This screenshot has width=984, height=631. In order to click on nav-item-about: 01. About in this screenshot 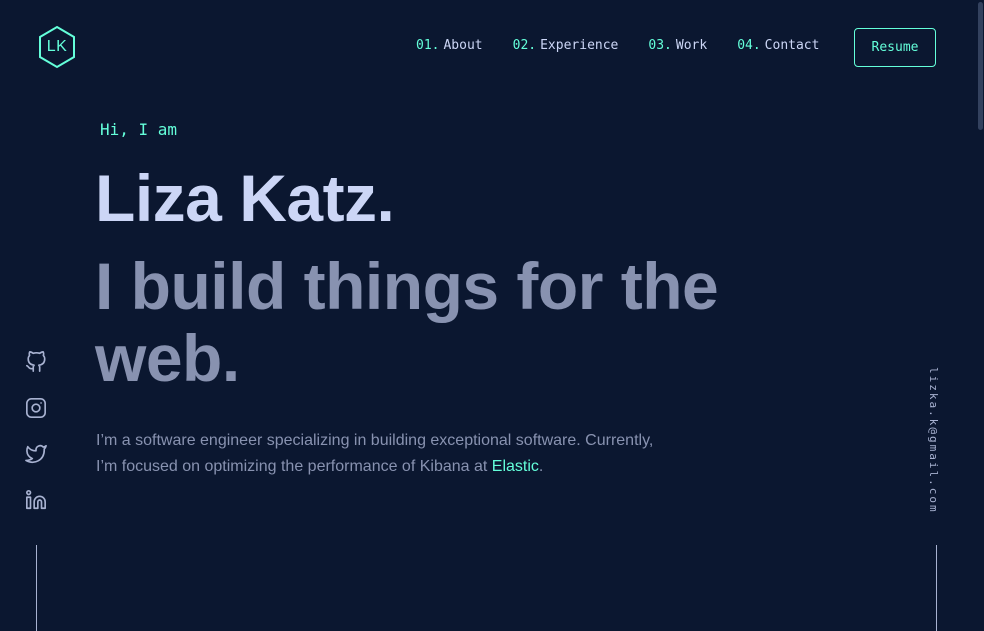, I will do `click(449, 45)`.